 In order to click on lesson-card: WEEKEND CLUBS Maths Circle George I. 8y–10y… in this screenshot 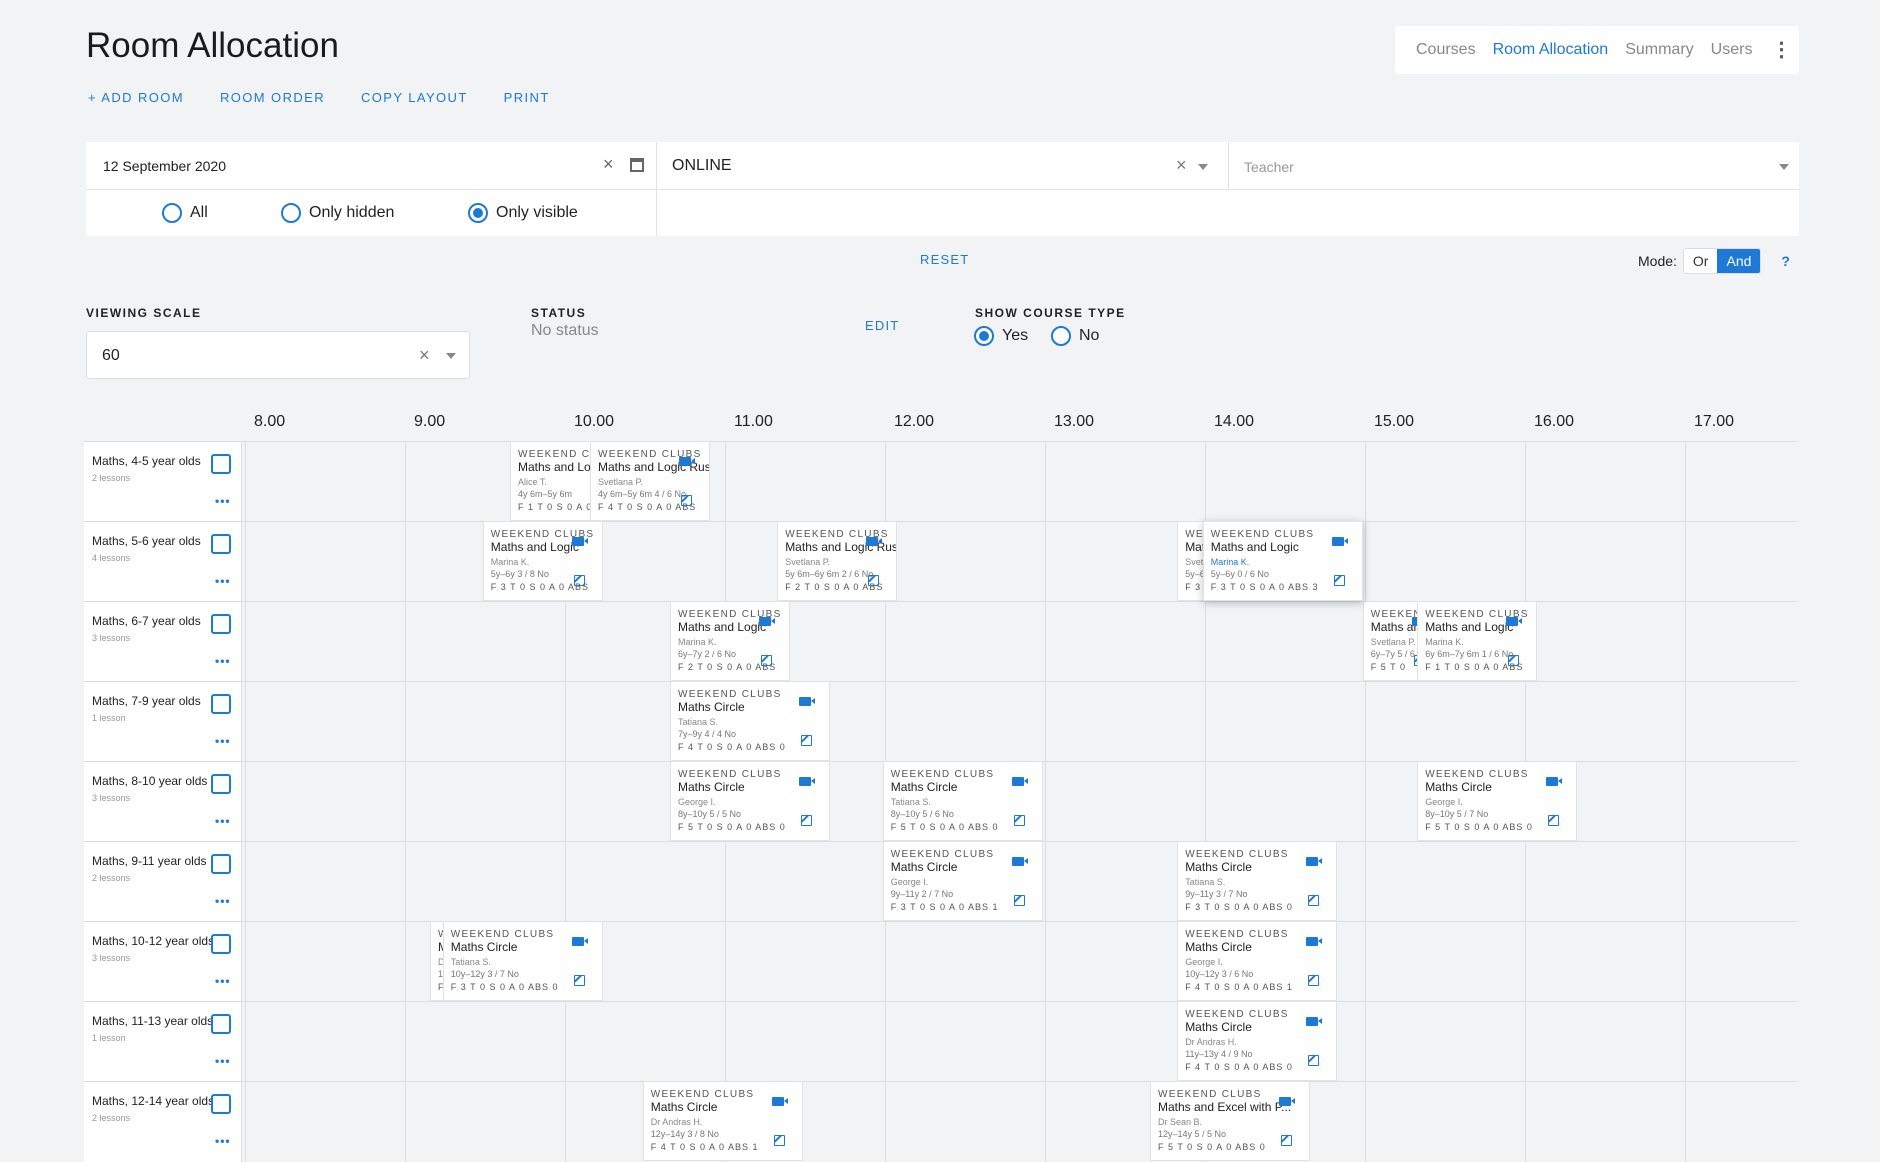, I will do `click(1497, 801)`.